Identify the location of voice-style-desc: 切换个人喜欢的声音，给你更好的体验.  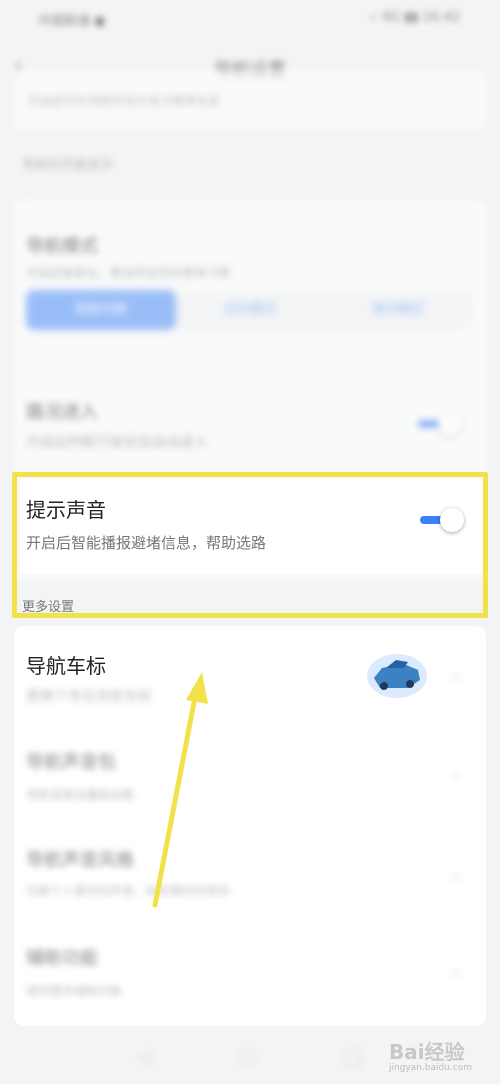
(128, 891).